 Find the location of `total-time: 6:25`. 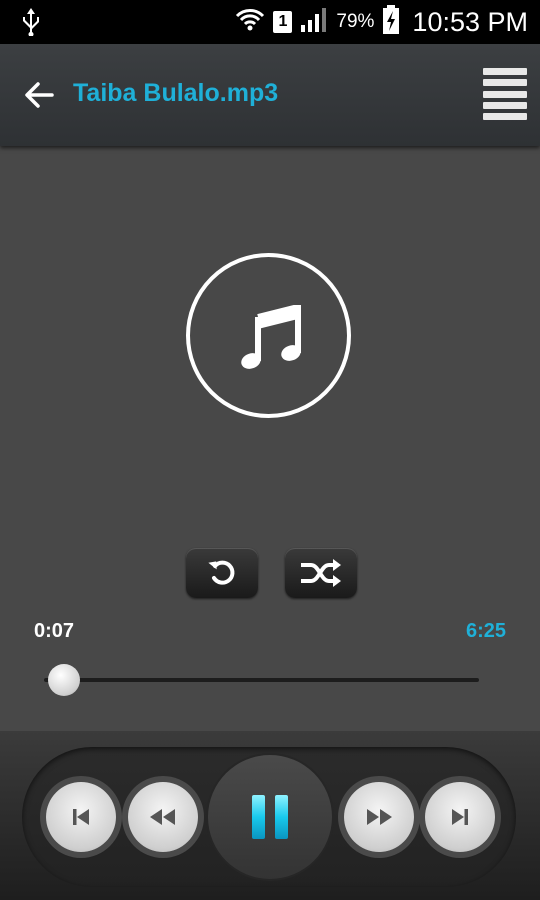

total-time: 6:25 is located at coordinates (485, 631).